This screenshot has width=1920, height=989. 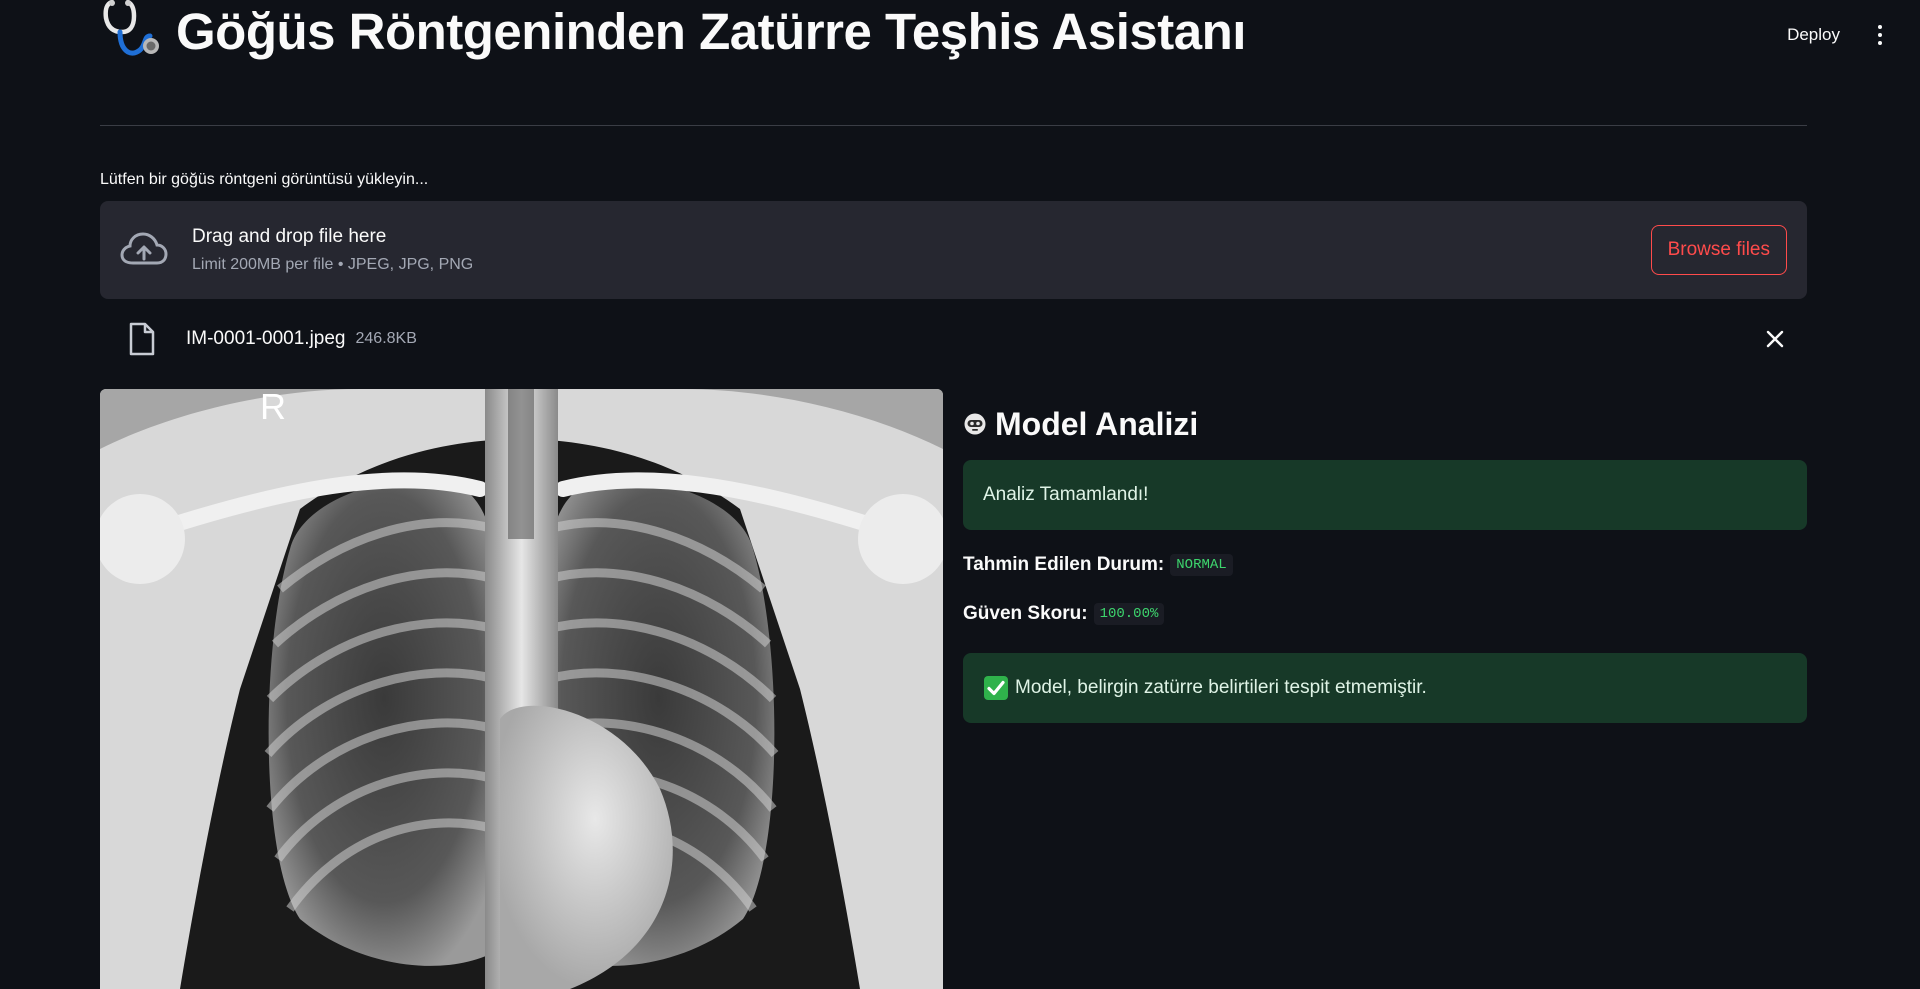 I want to click on cloud-upload-icon, so click(x=144, y=248).